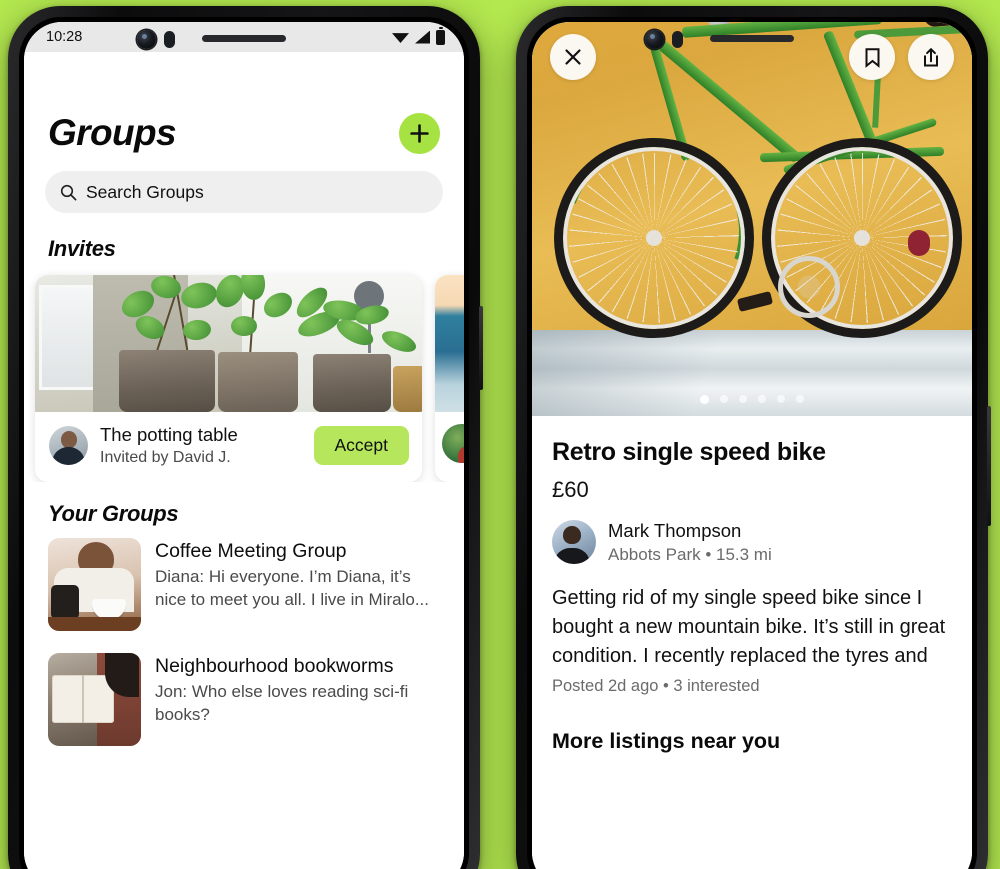 Image resolution: width=1000 pixels, height=869 pixels. What do you see at coordinates (82, 248) in the screenshot?
I see `invites-heading: Invites` at bounding box center [82, 248].